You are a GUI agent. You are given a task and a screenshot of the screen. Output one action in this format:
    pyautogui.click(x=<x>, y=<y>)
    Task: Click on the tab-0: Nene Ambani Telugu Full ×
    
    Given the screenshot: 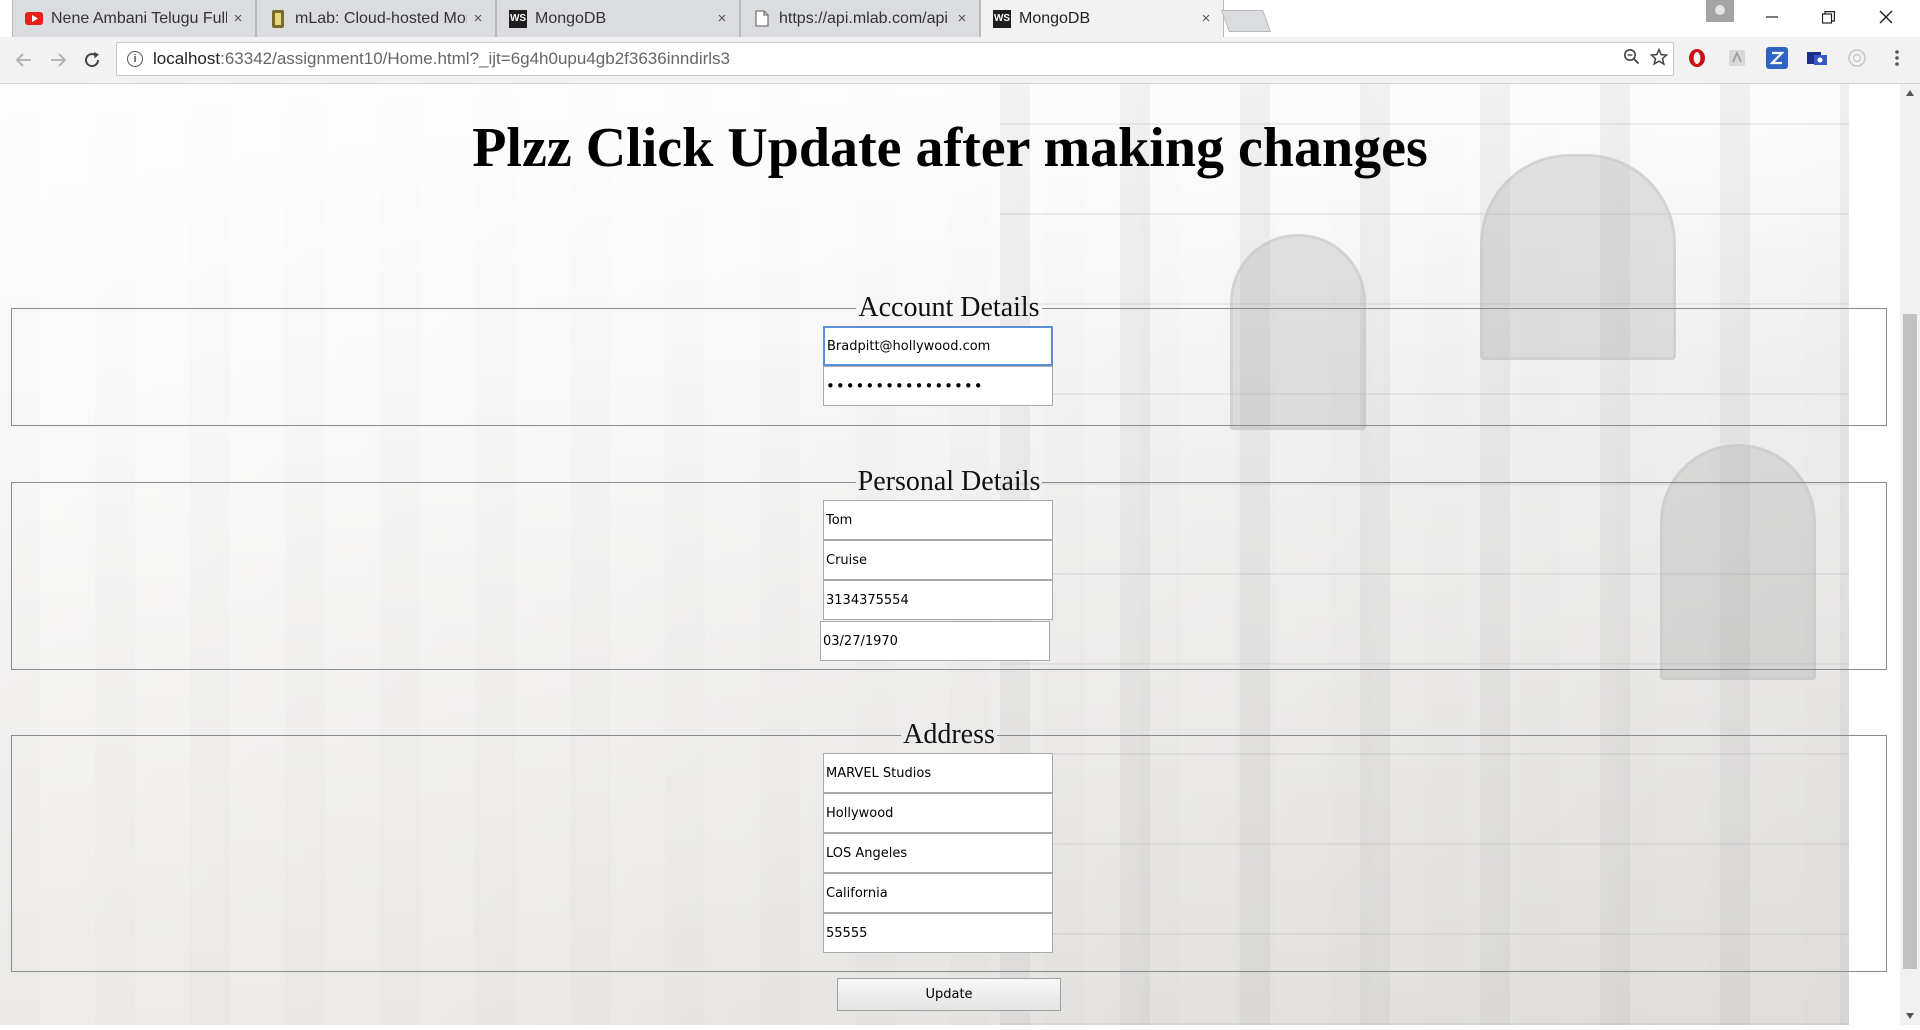 What is the action you would take?
    pyautogui.click(x=134, y=18)
    